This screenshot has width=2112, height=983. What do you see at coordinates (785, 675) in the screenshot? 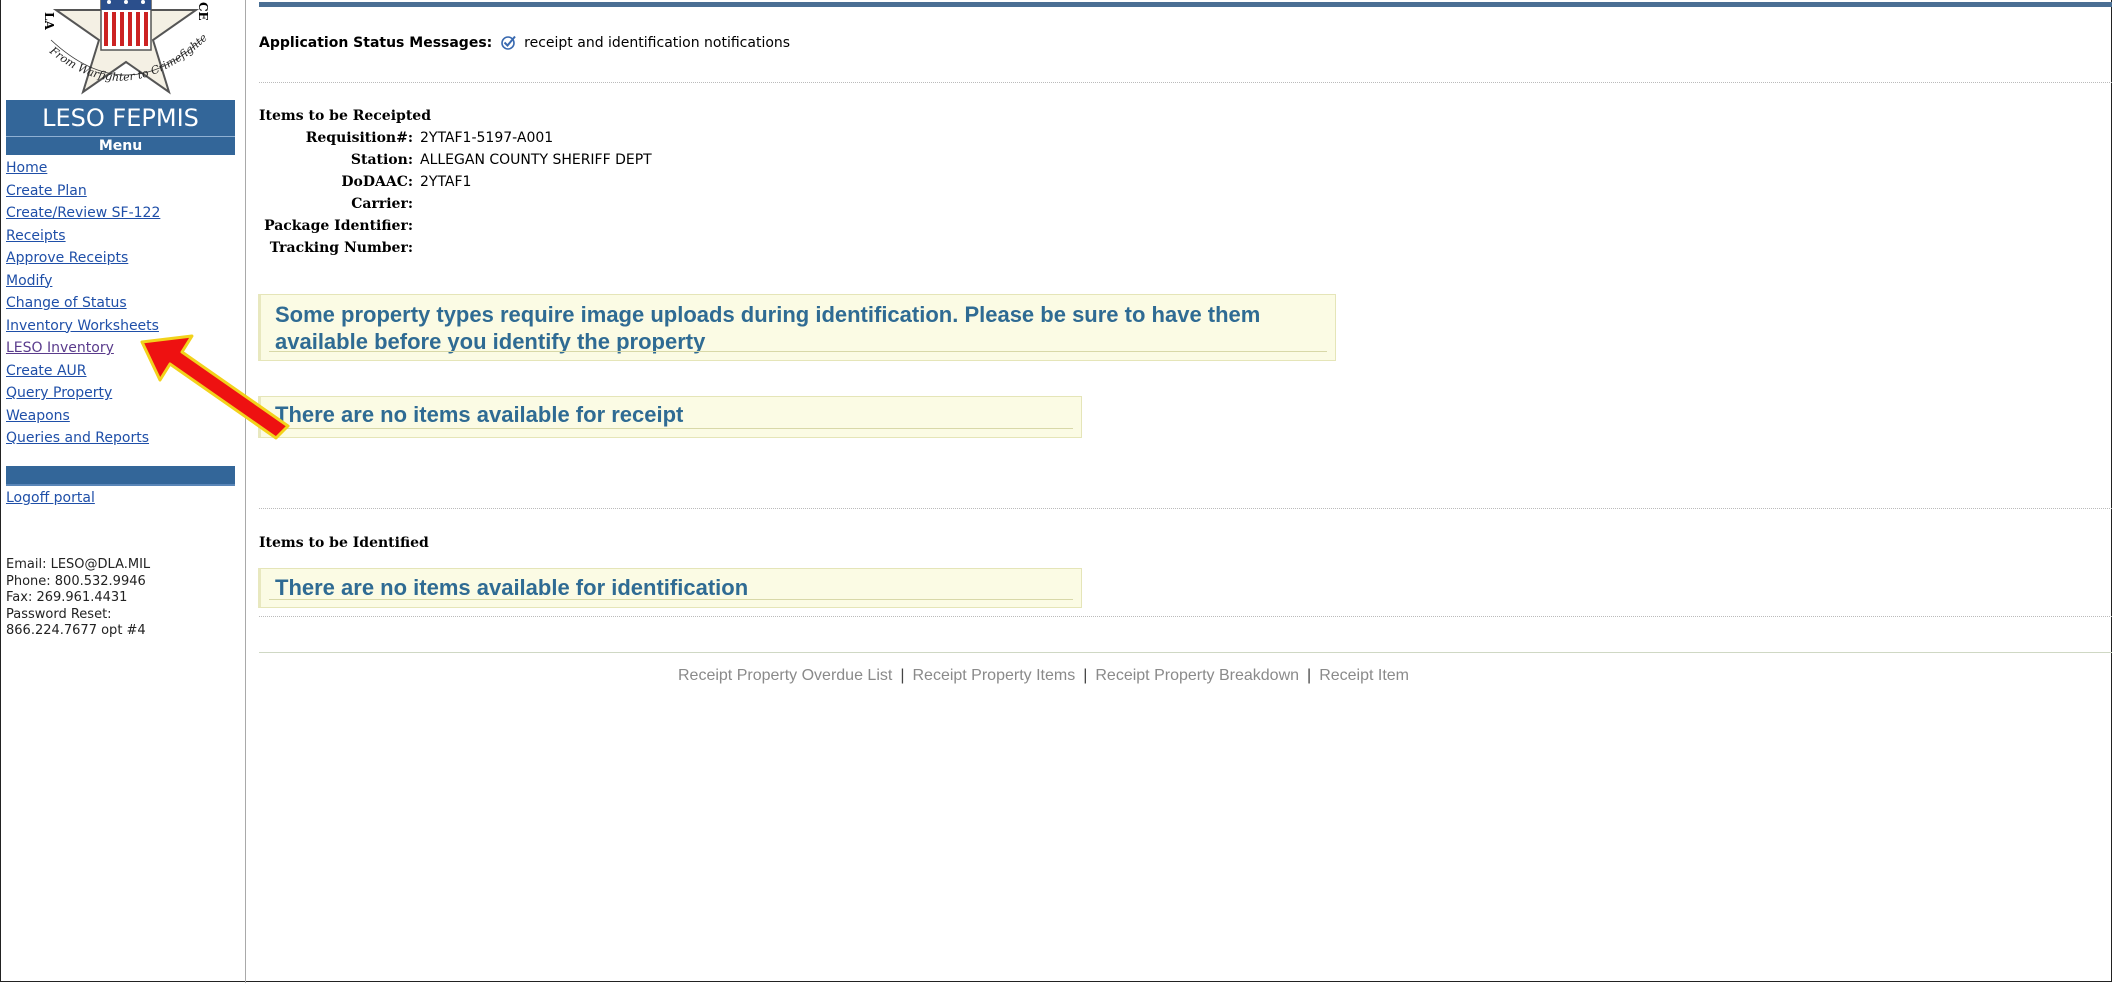
I see `footer-link-overdue-list: Receipt Property Overdue List` at bounding box center [785, 675].